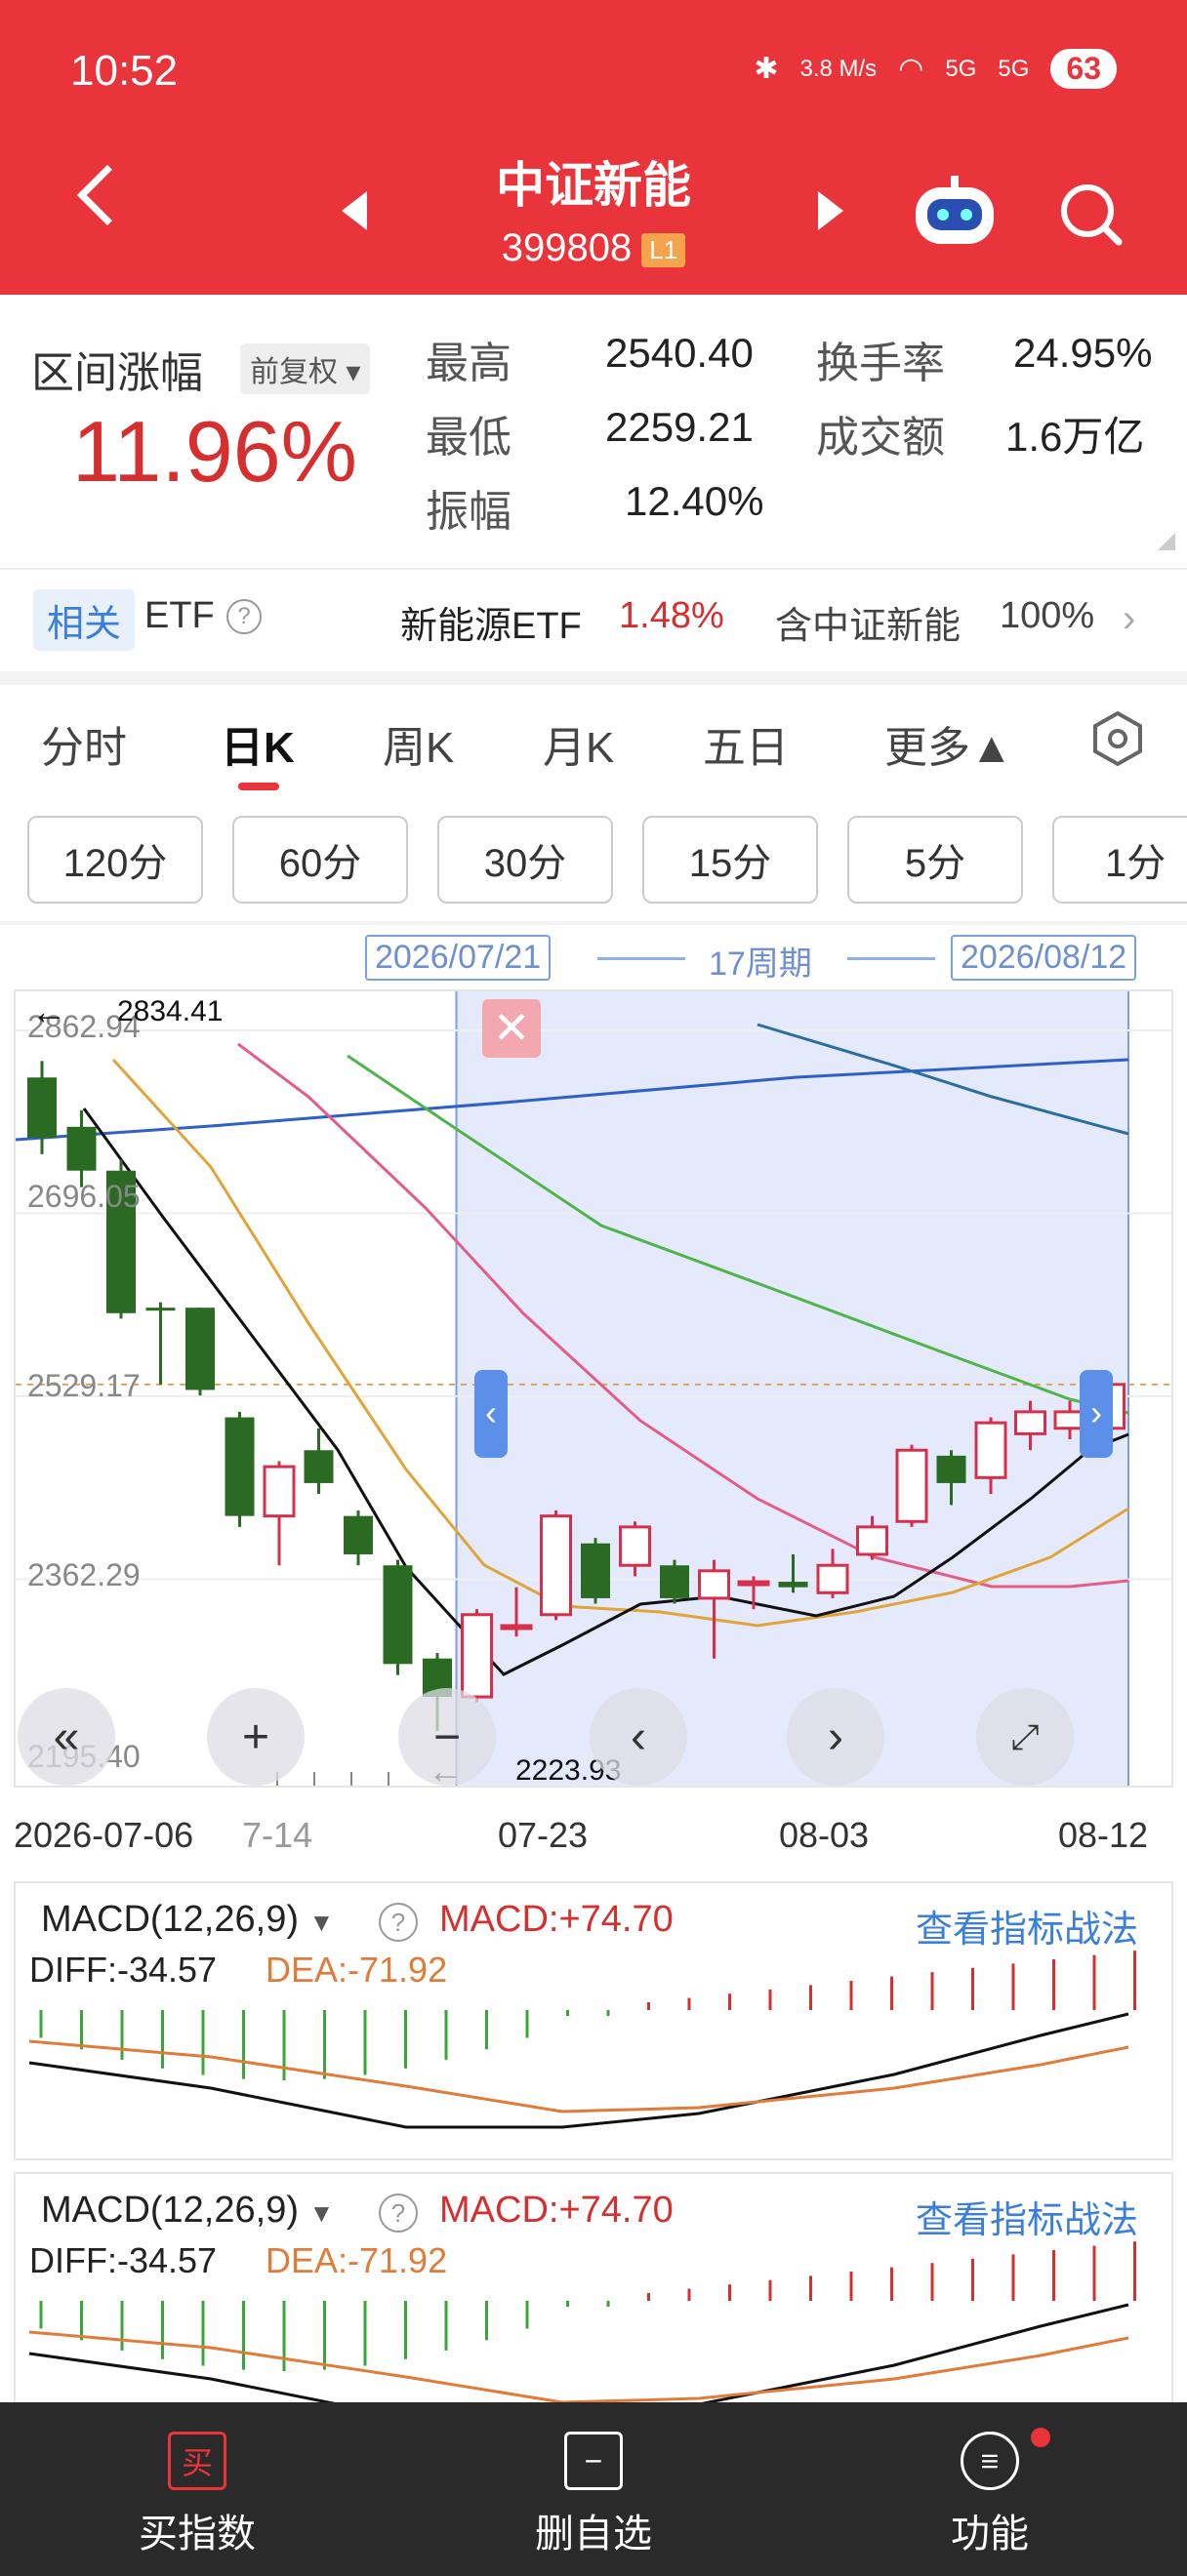 Image resolution: width=1187 pixels, height=2576 pixels. What do you see at coordinates (638, 1737) in the screenshot?
I see `scroll-left-button: ‹` at bounding box center [638, 1737].